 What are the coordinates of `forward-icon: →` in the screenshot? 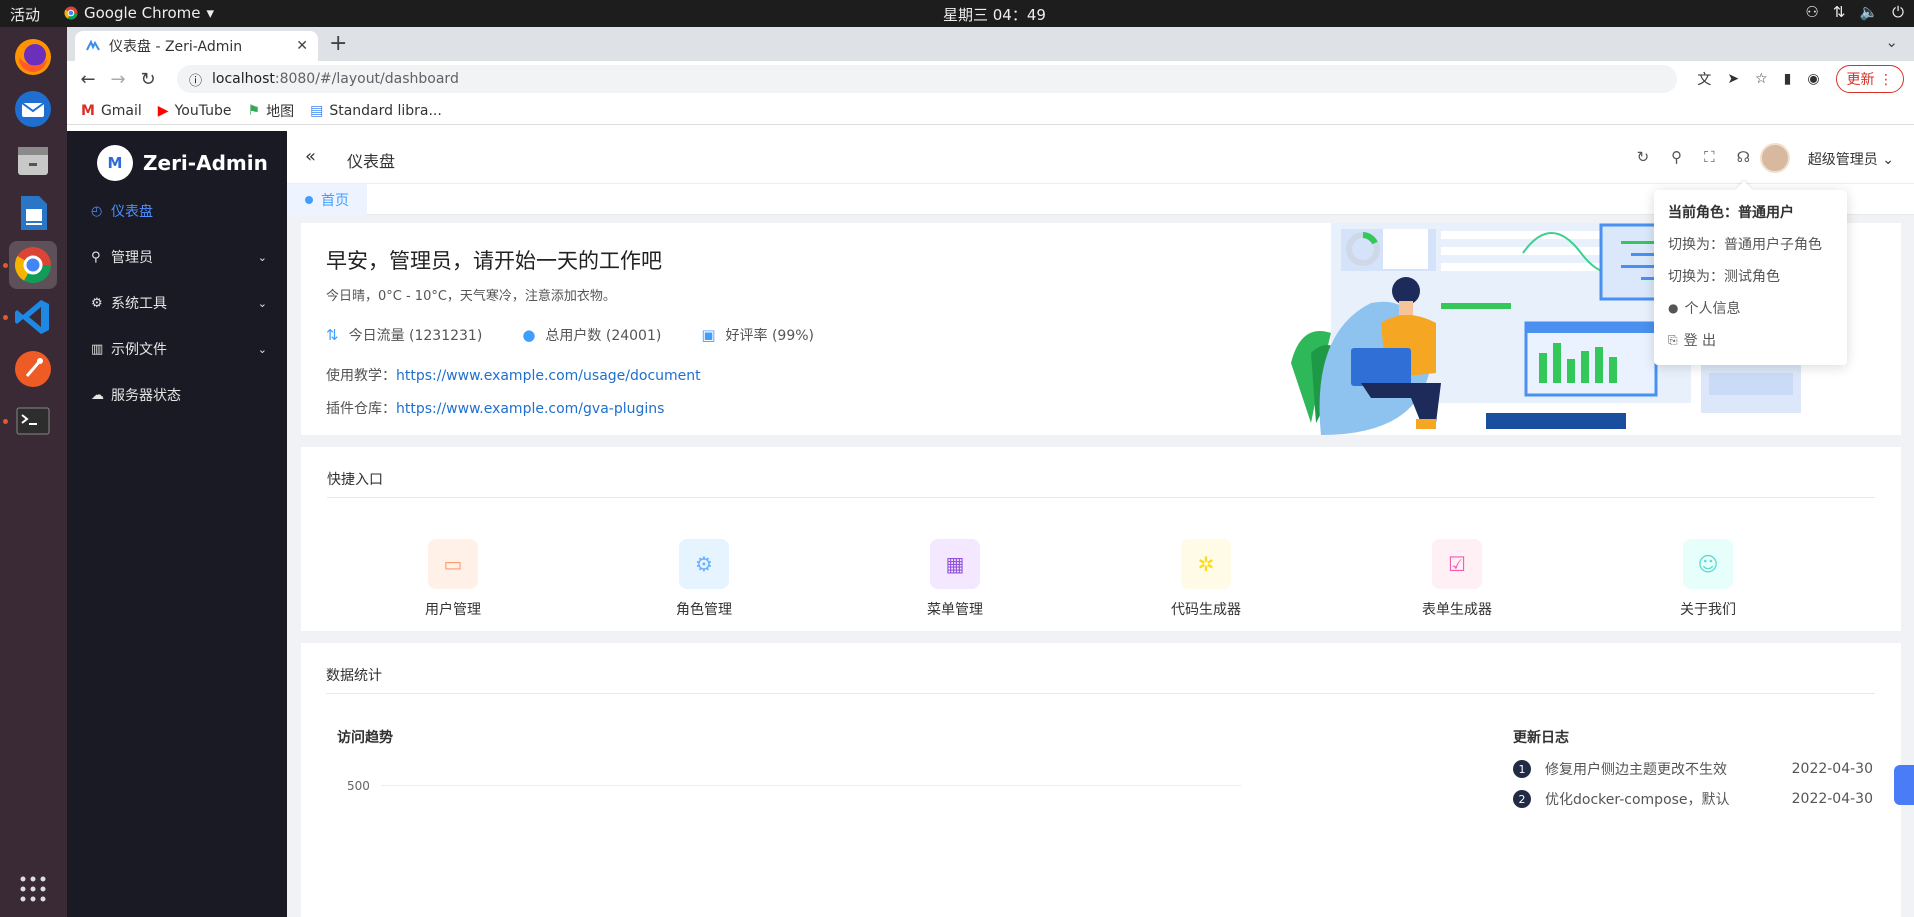 It's located at (118, 79).